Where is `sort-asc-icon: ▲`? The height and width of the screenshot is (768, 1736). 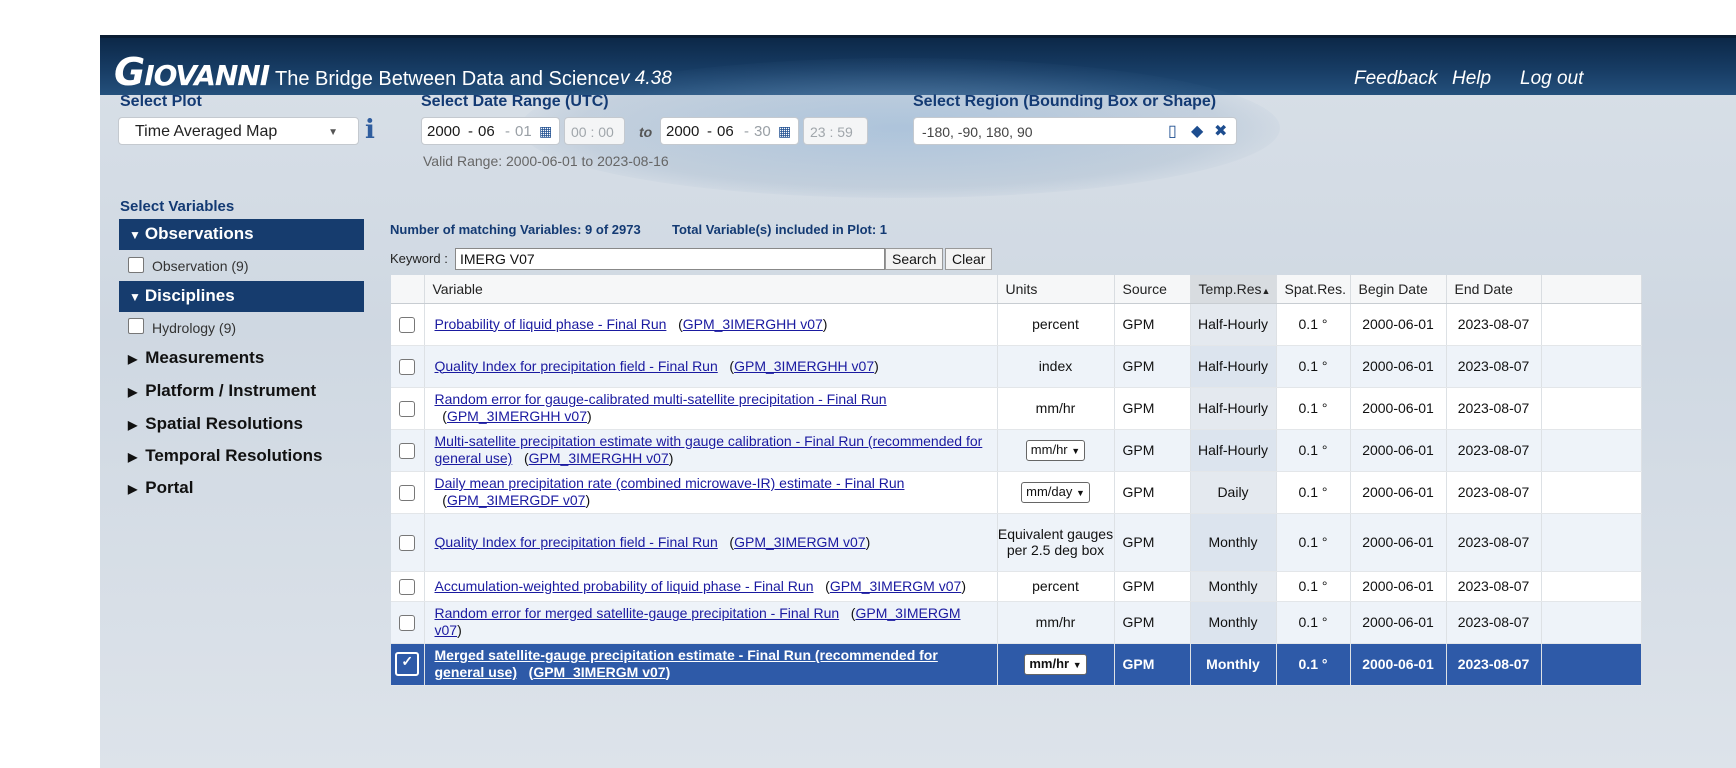 sort-asc-icon: ▲ is located at coordinates (1266, 290).